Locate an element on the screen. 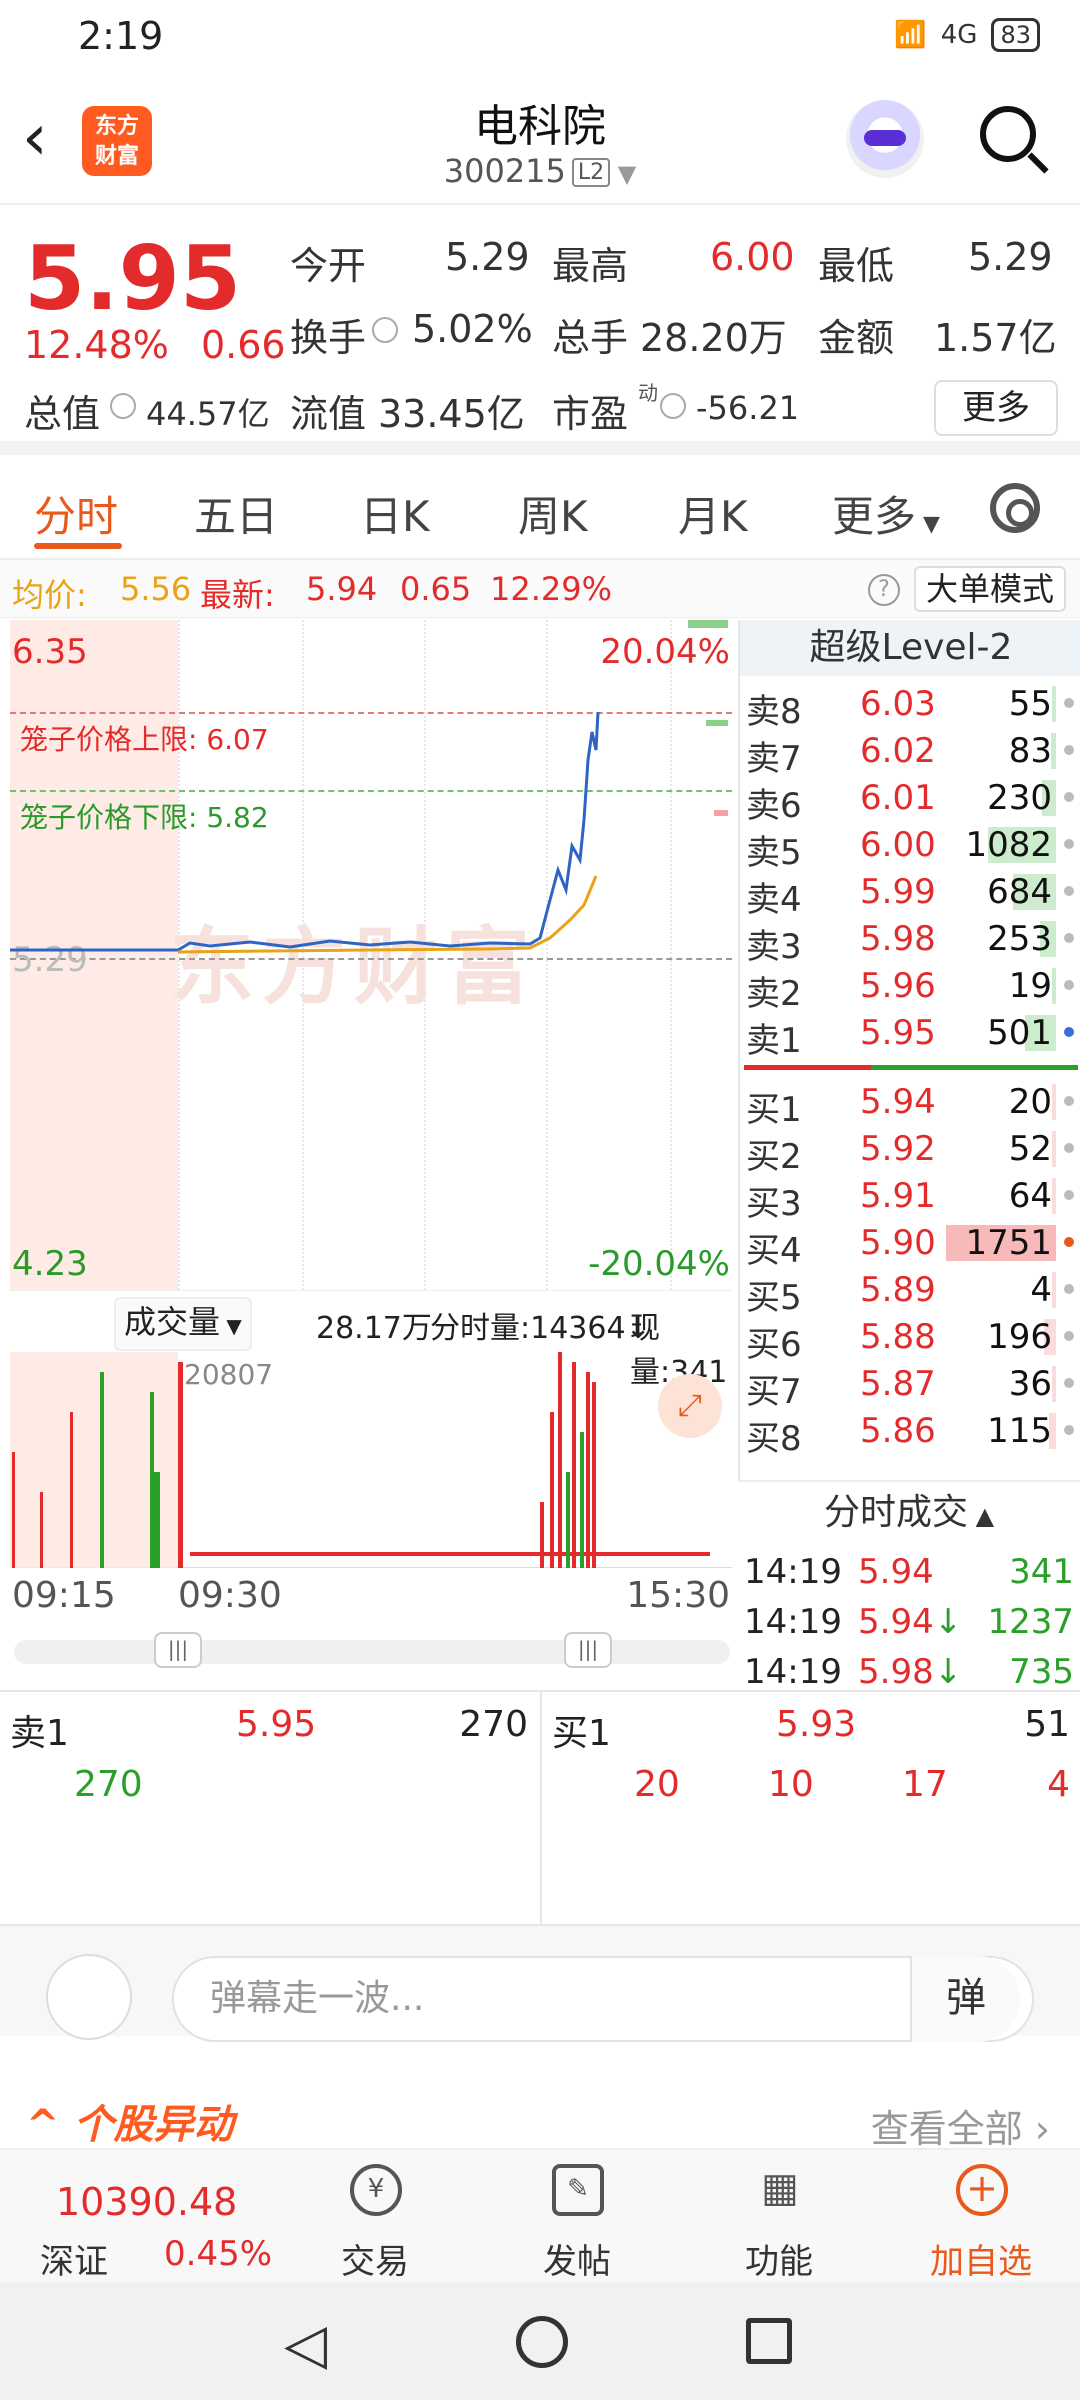 The image size is (1080, 2400). trade-time: 14:19 is located at coordinates (793, 1572).